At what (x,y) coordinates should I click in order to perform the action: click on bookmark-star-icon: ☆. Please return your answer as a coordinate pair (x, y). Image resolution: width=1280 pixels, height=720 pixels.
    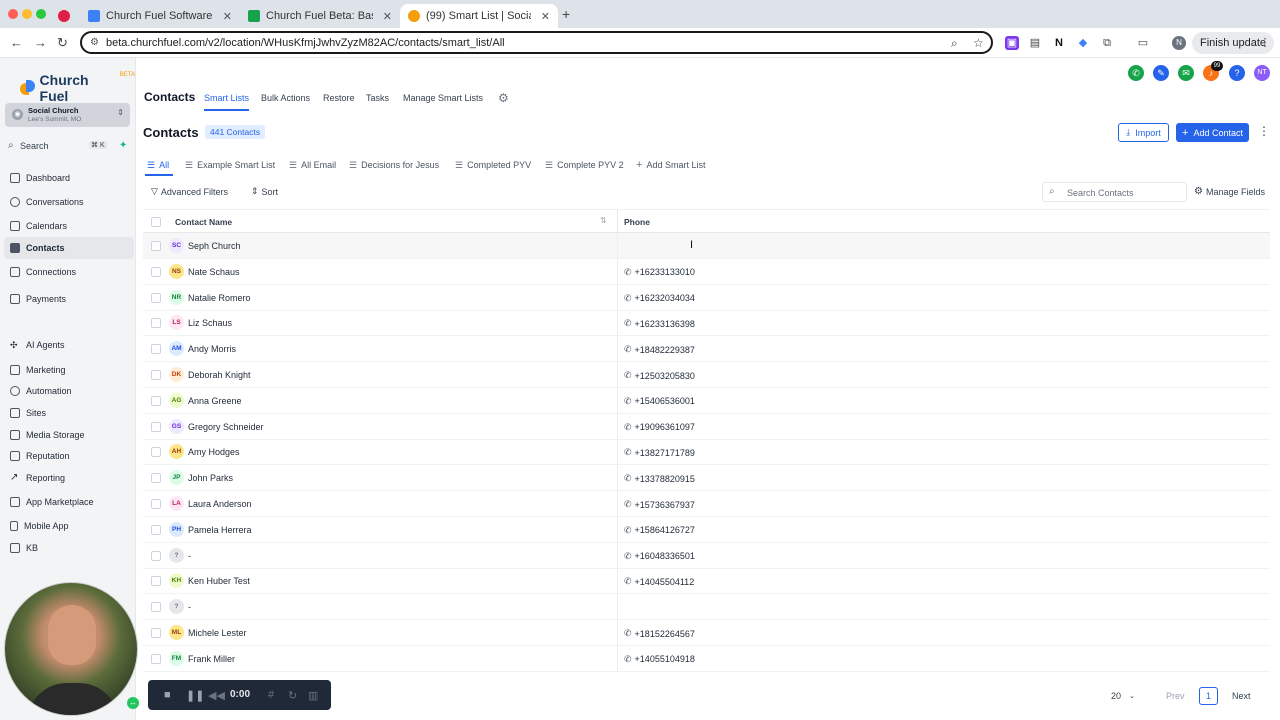
    Looking at the image, I should click on (978, 43).